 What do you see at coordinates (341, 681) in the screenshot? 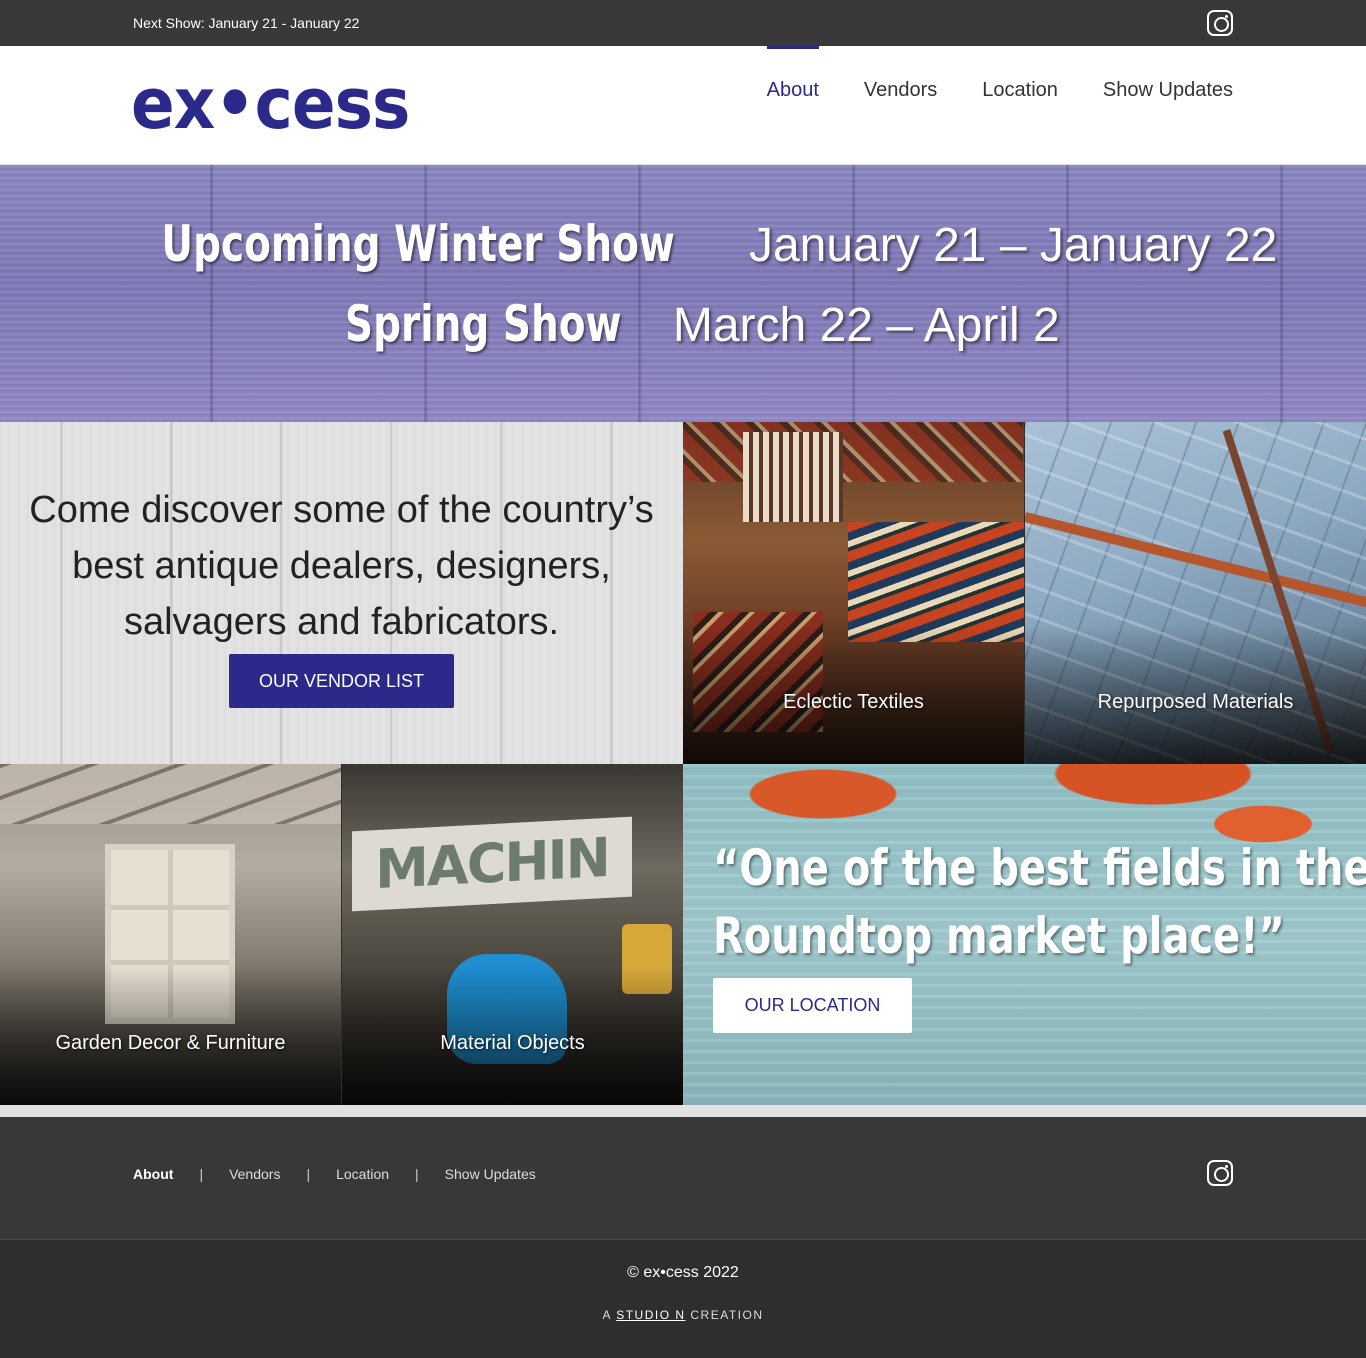
I see `vendor-list-button: OUR VENDOR LIST` at bounding box center [341, 681].